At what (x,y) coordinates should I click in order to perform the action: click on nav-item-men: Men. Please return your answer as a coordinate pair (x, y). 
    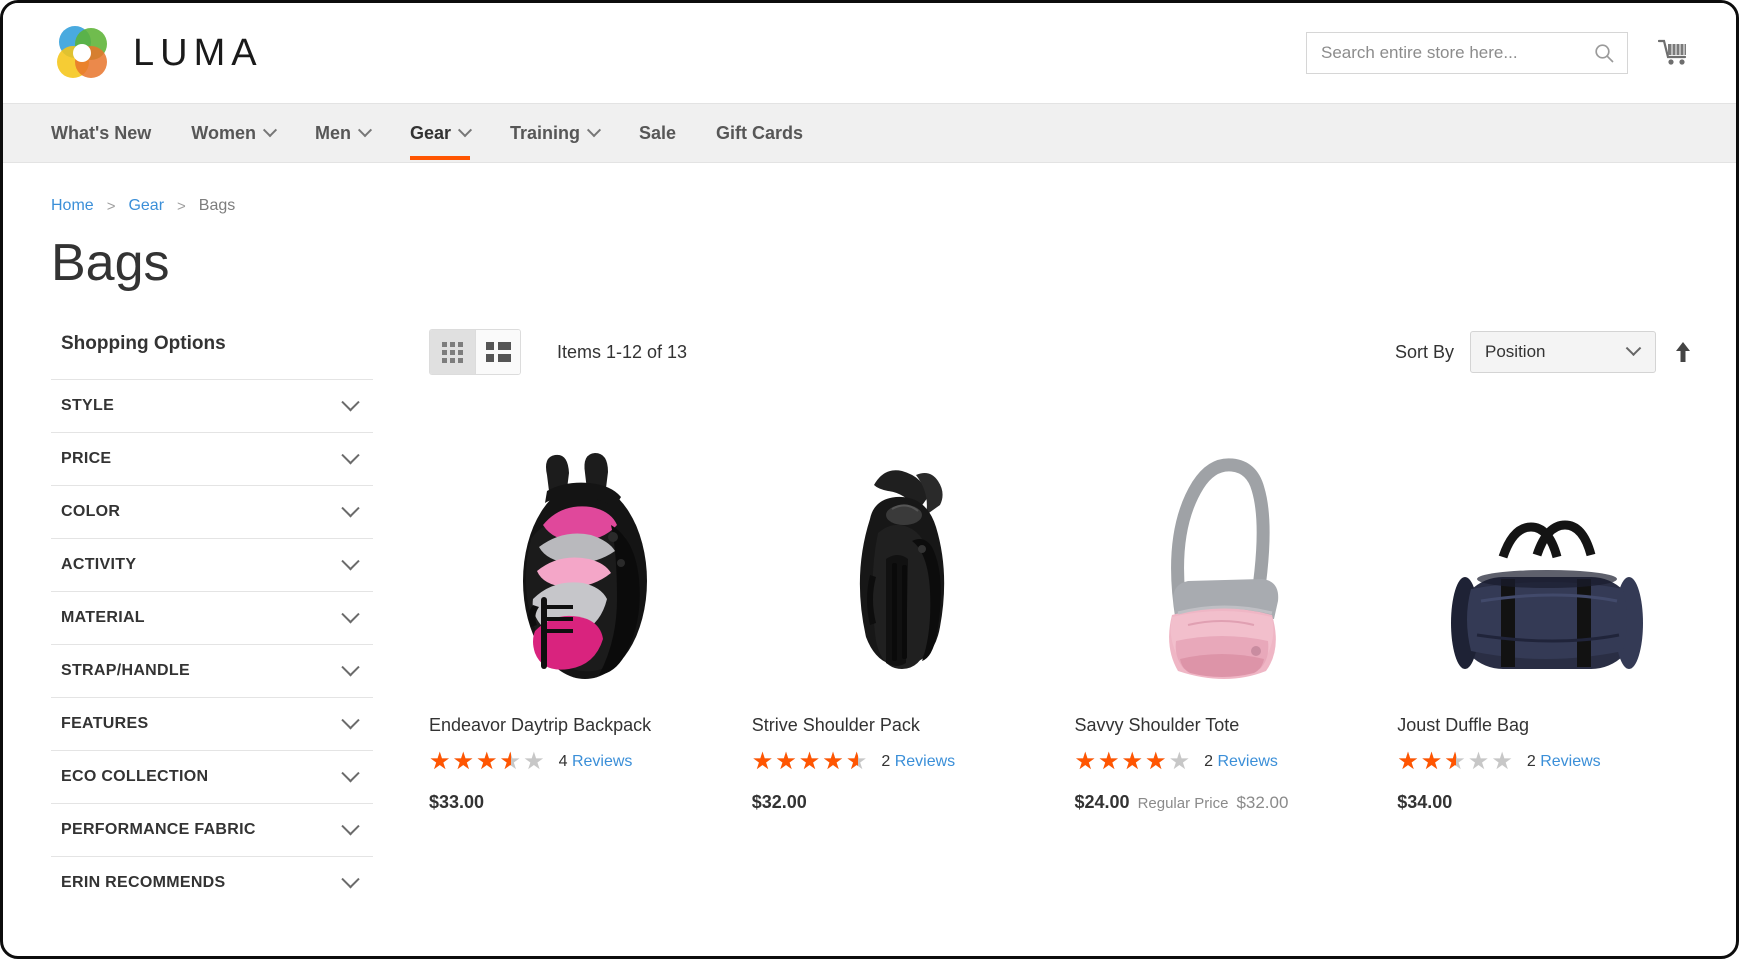
    Looking at the image, I should click on (342, 133).